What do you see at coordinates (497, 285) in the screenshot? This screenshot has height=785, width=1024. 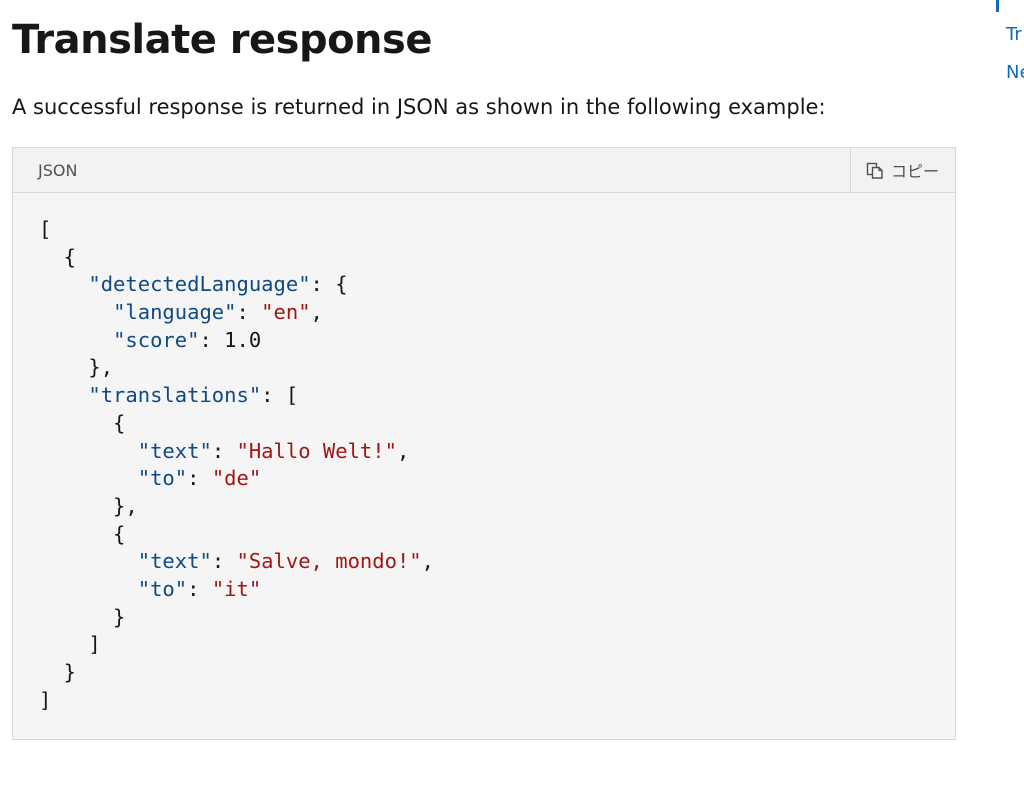 I see `code-line: "detectedLanguage": {` at bounding box center [497, 285].